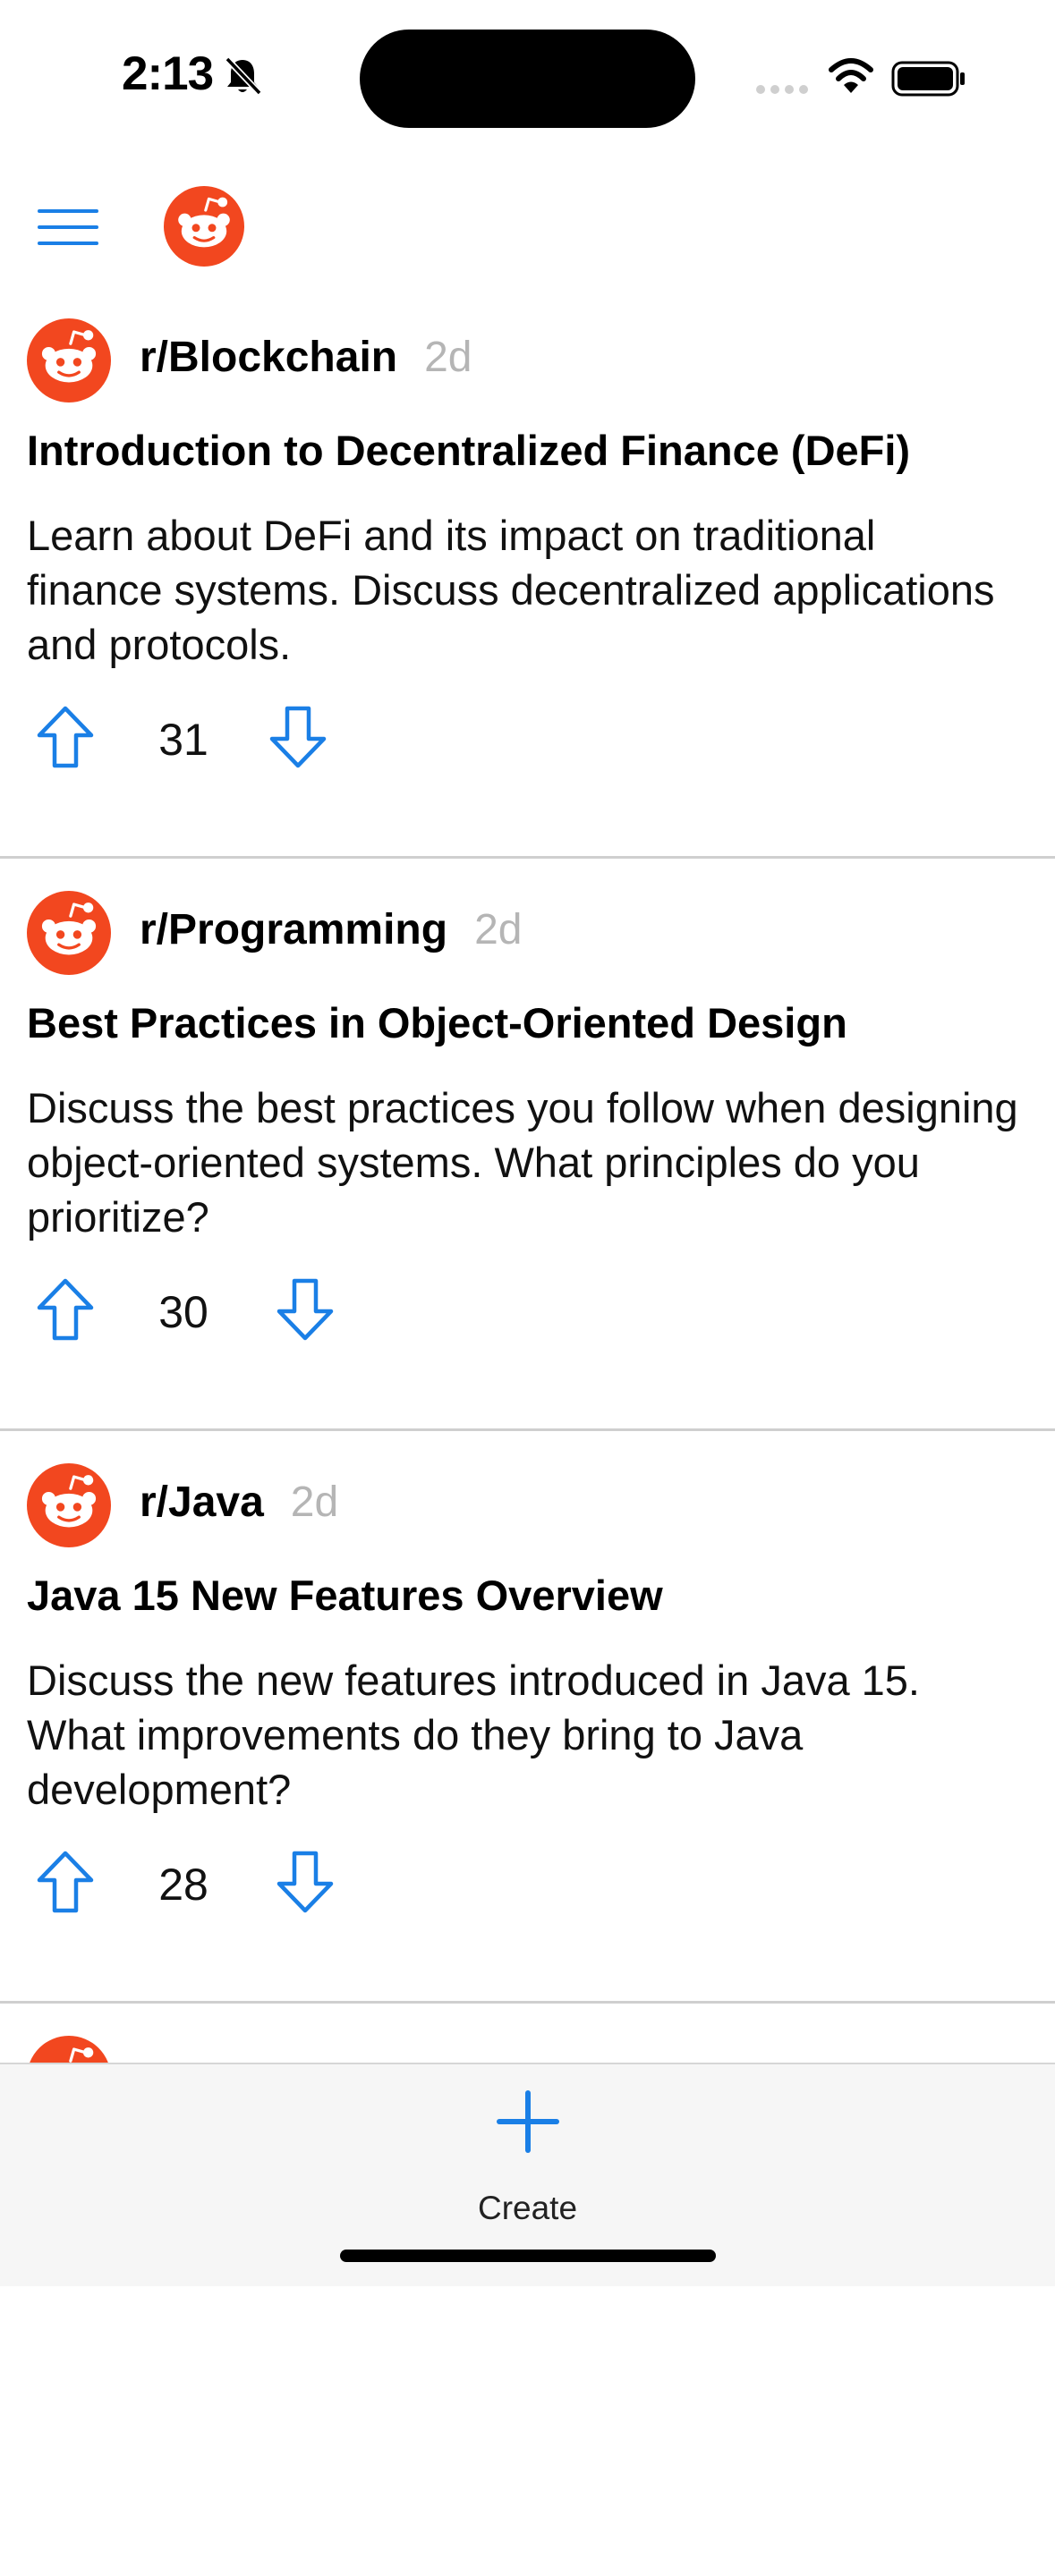 This screenshot has height=2576, width=1055. Describe the element at coordinates (528, 2256) in the screenshot. I see `home-indicator` at that location.